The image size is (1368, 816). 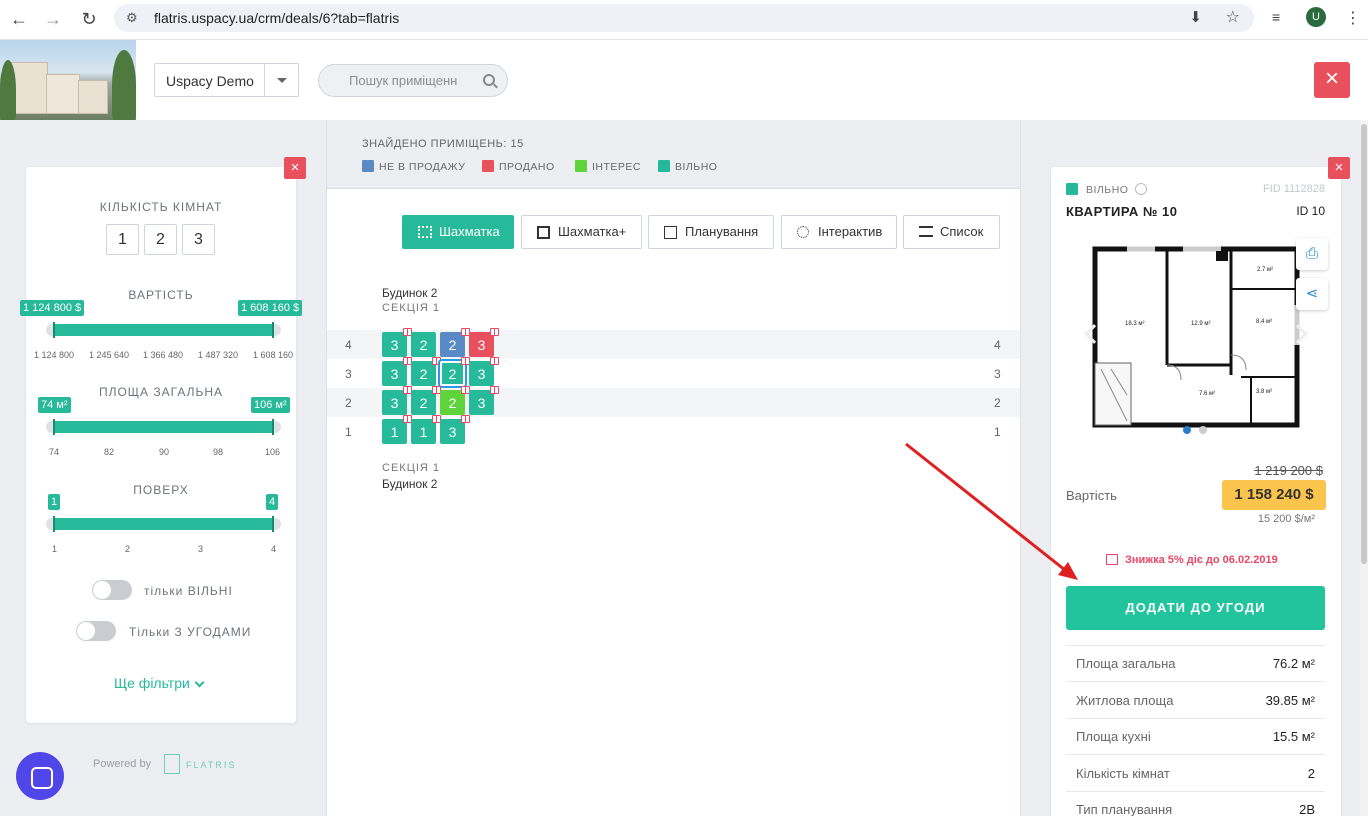 What do you see at coordinates (226, 80) in the screenshot?
I see `project-select: Uspacy Demo` at bounding box center [226, 80].